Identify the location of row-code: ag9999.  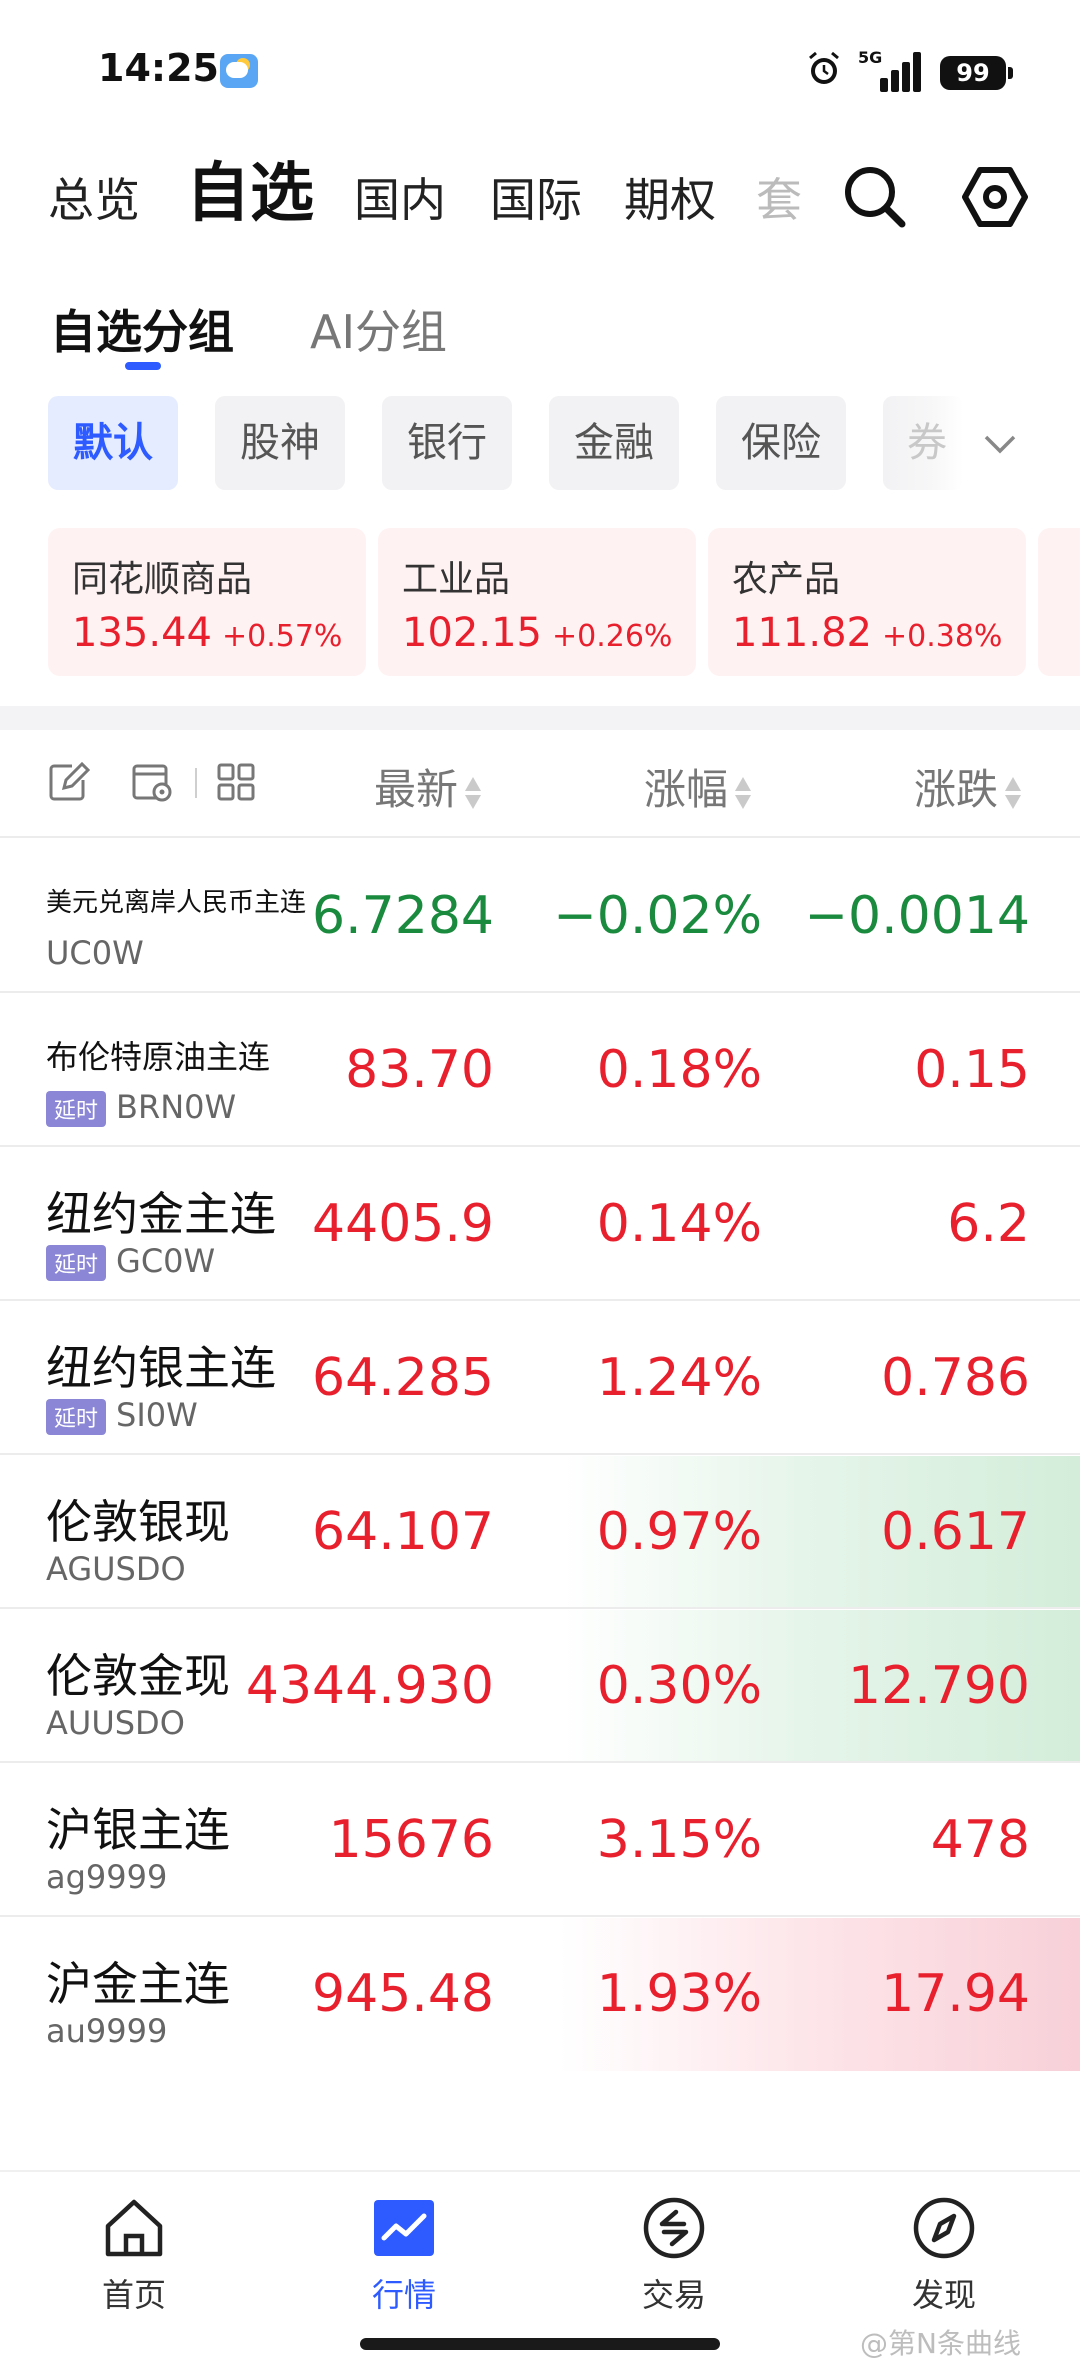
(107, 1877).